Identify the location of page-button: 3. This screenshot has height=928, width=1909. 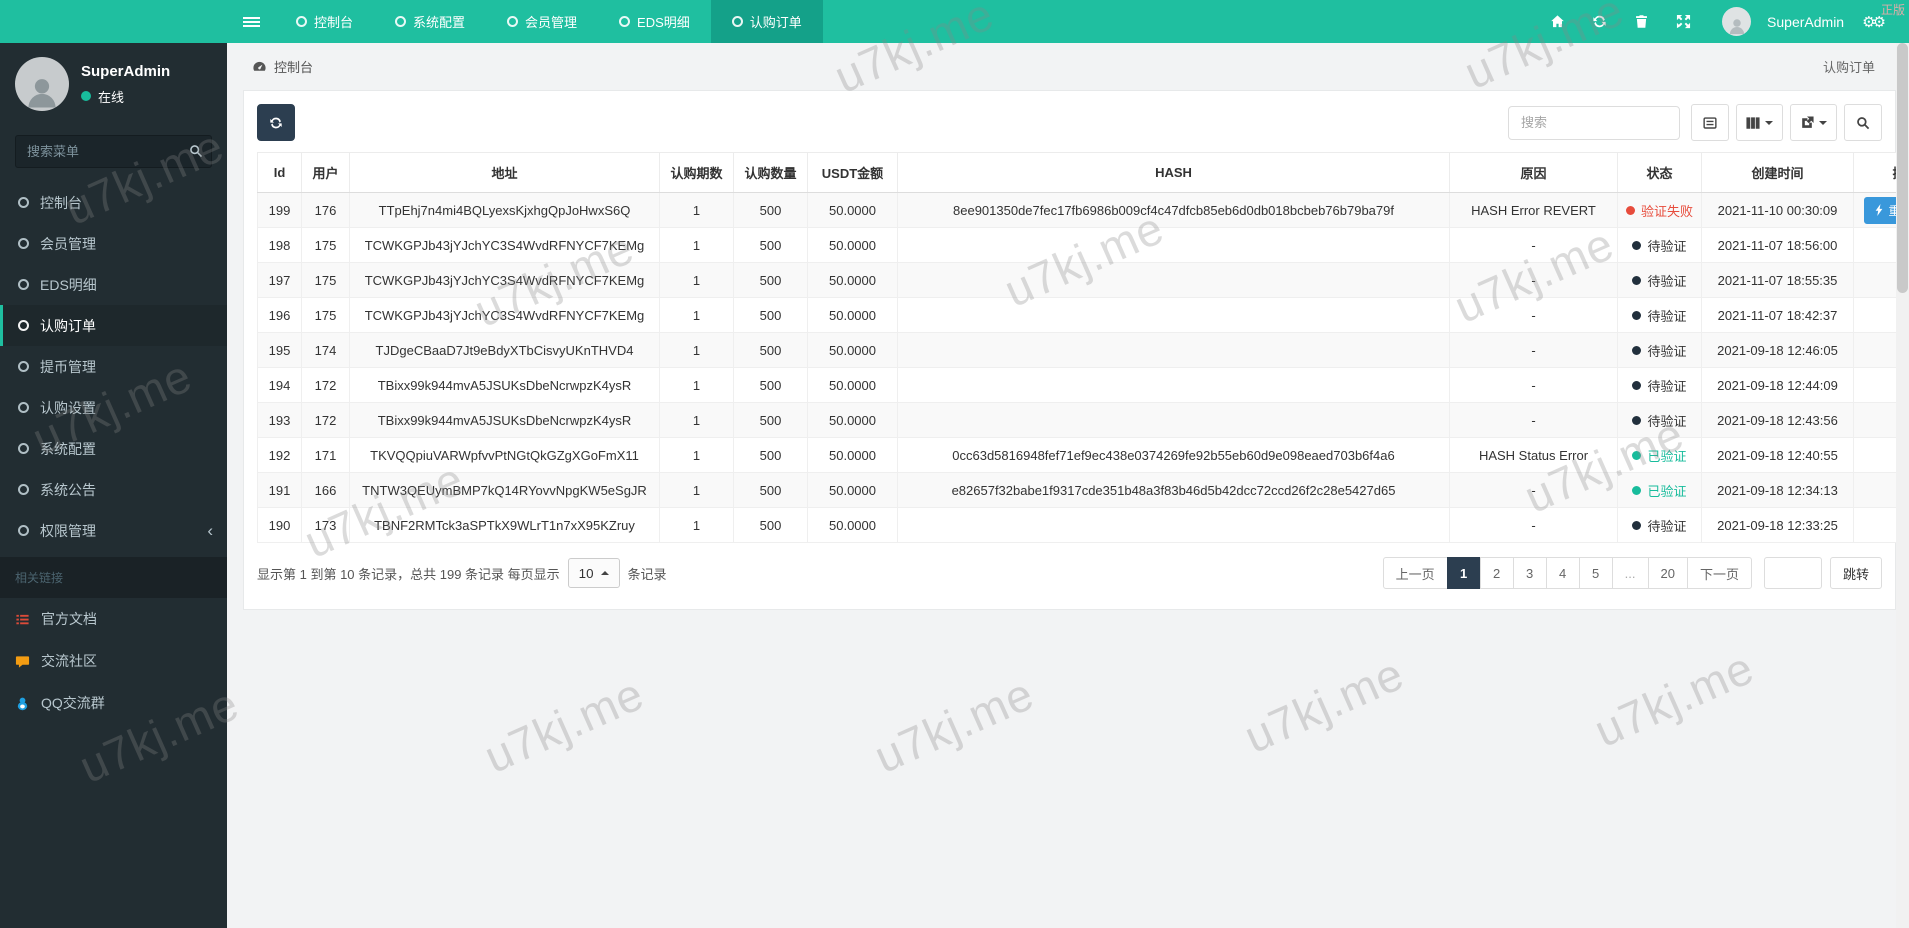
(1529, 573).